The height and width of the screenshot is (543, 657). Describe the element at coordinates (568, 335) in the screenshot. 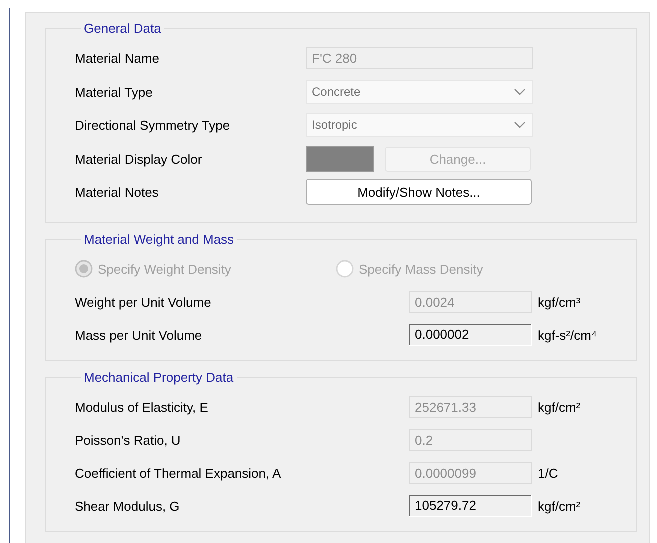

I see `unit-label: kgf-s²/cm⁴` at that location.